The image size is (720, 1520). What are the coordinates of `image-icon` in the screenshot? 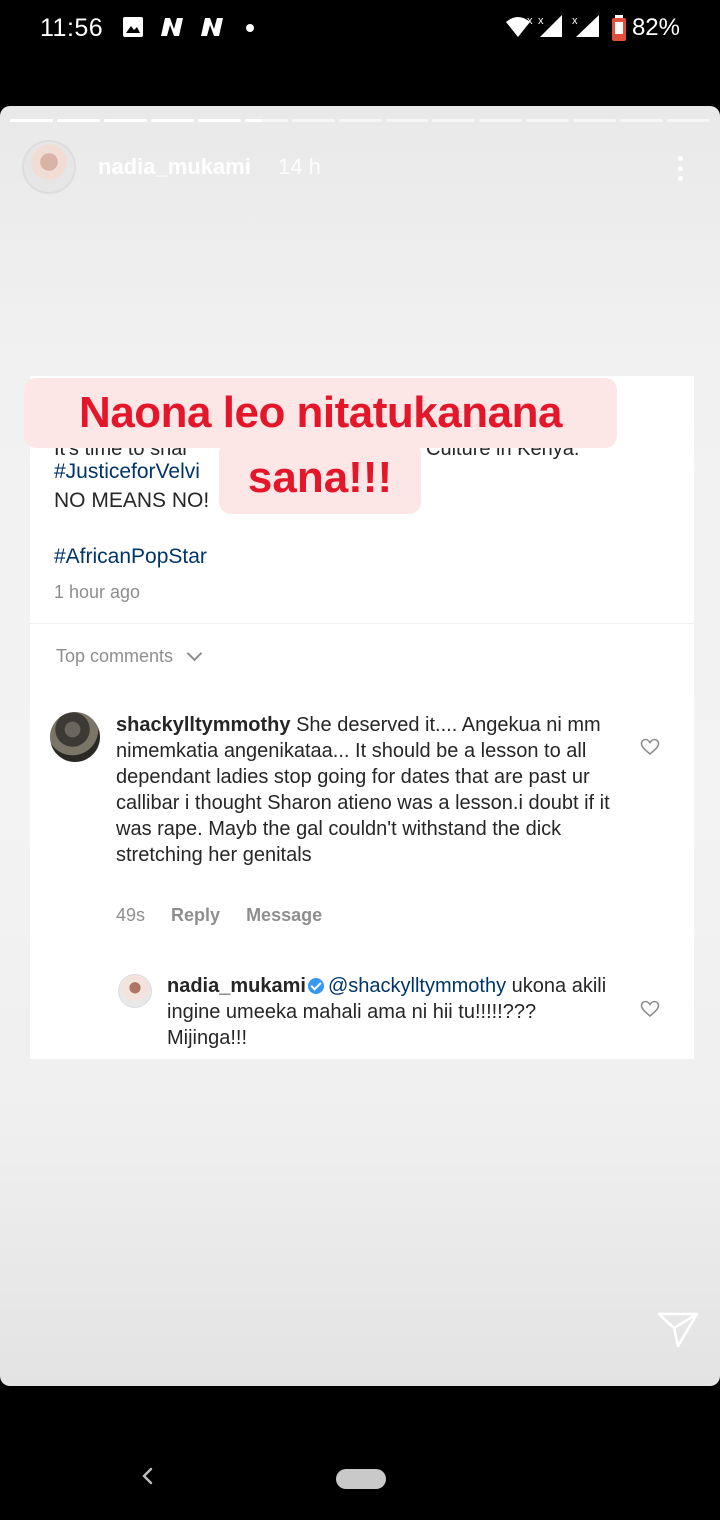 It's located at (133, 27).